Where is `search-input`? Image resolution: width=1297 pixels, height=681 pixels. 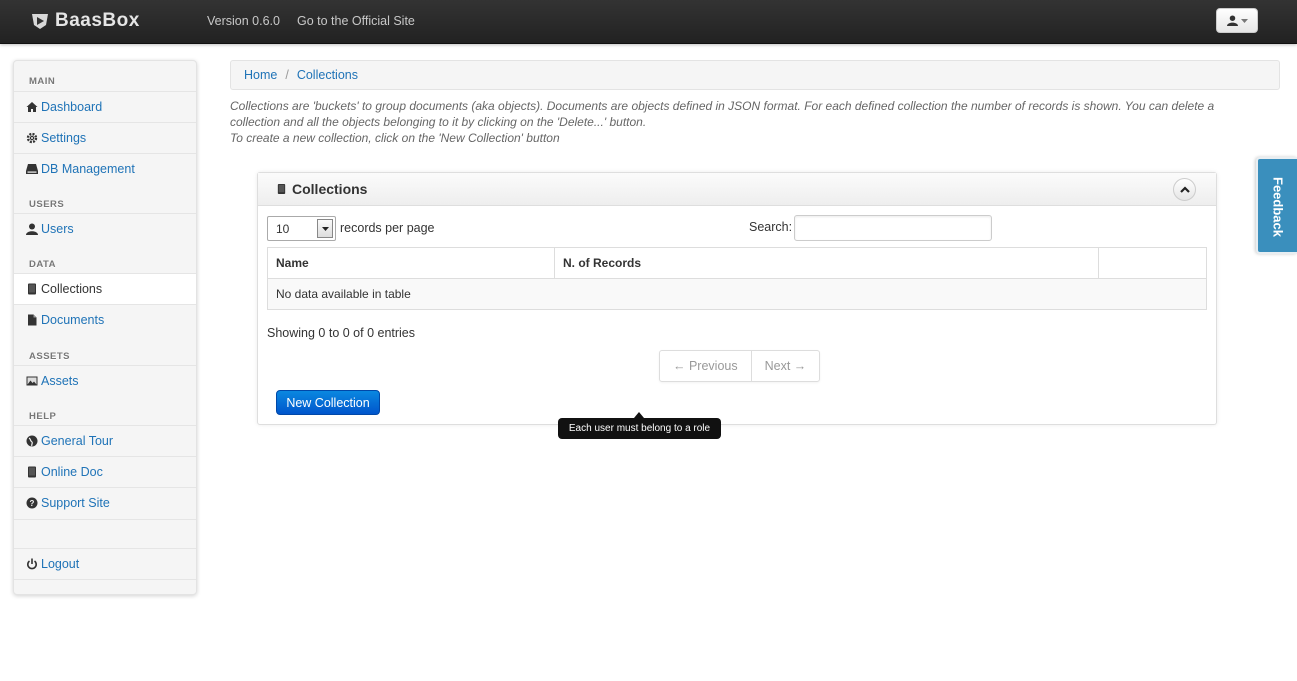 search-input is located at coordinates (893, 228).